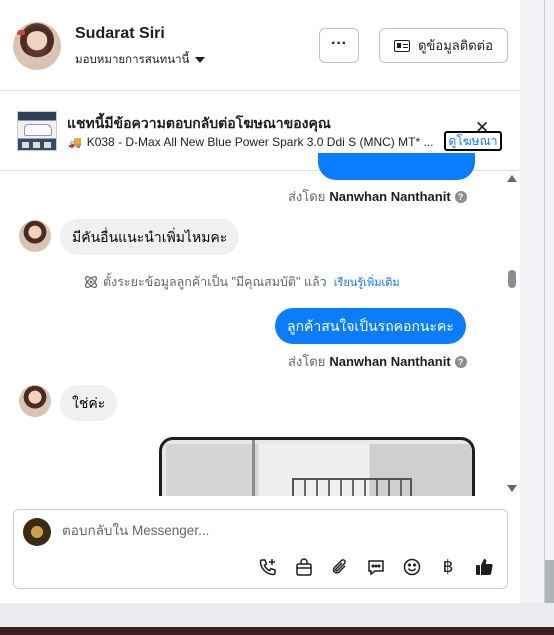 The image size is (554, 635). I want to click on car-image, so click(38, 130).